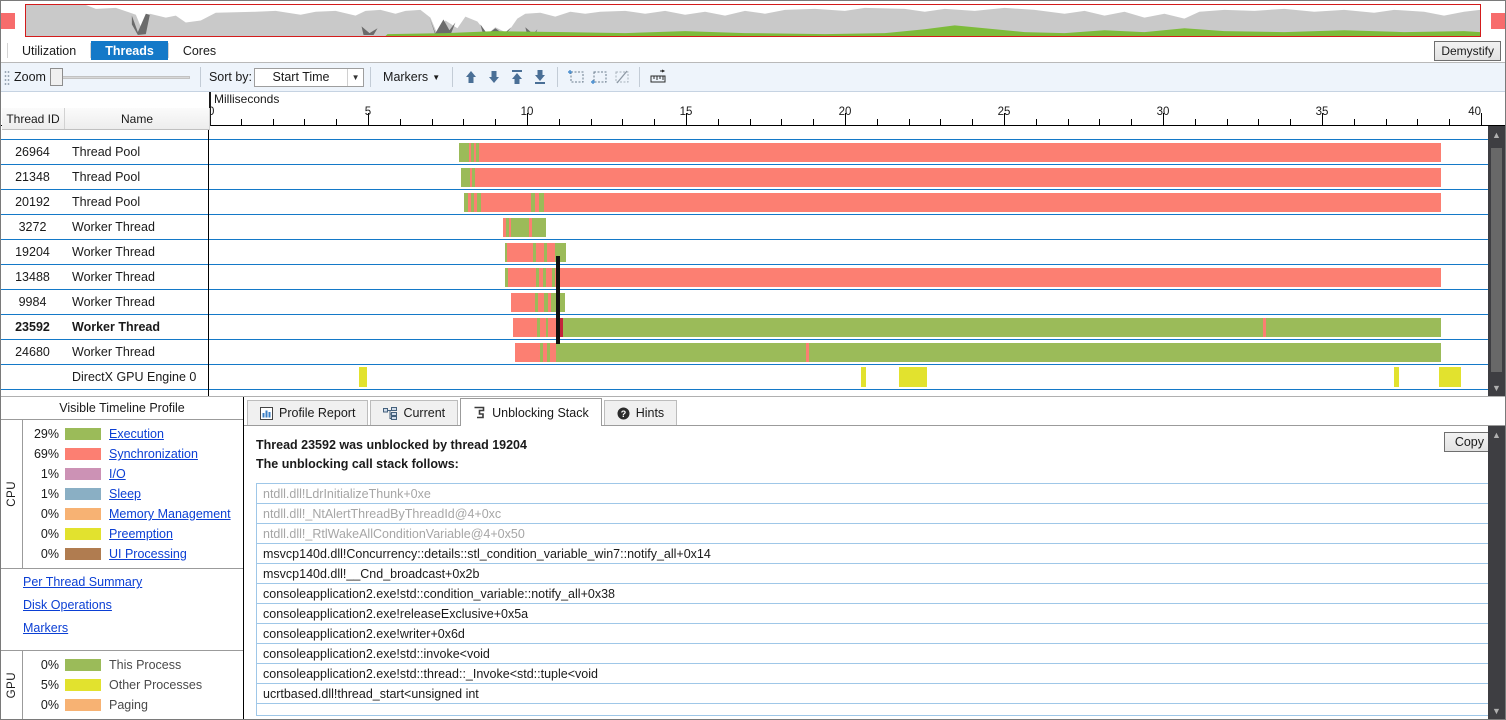 The image size is (1506, 720). What do you see at coordinates (1496, 387) in the screenshot?
I see `scroll-down-icon: ▼` at bounding box center [1496, 387].